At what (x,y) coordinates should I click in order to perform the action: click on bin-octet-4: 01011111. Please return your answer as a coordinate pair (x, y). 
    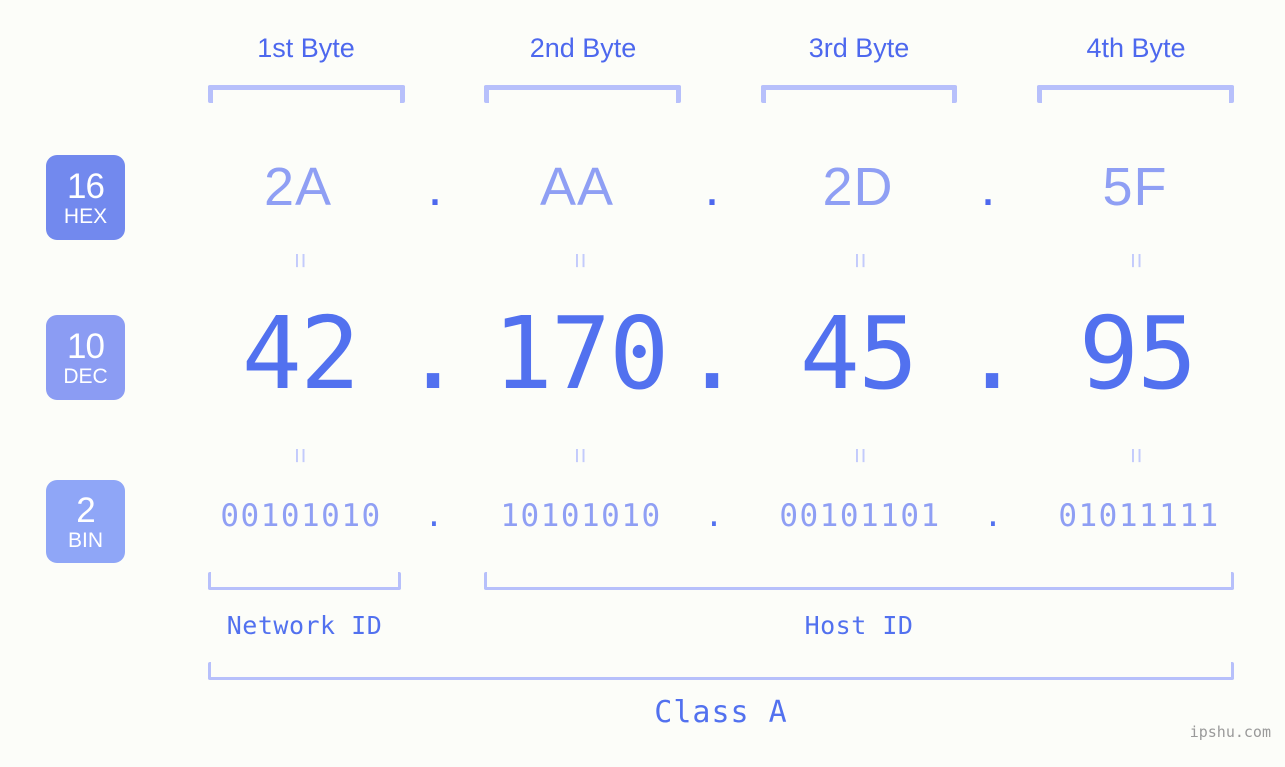
    Looking at the image, I should click on (1139, 516).